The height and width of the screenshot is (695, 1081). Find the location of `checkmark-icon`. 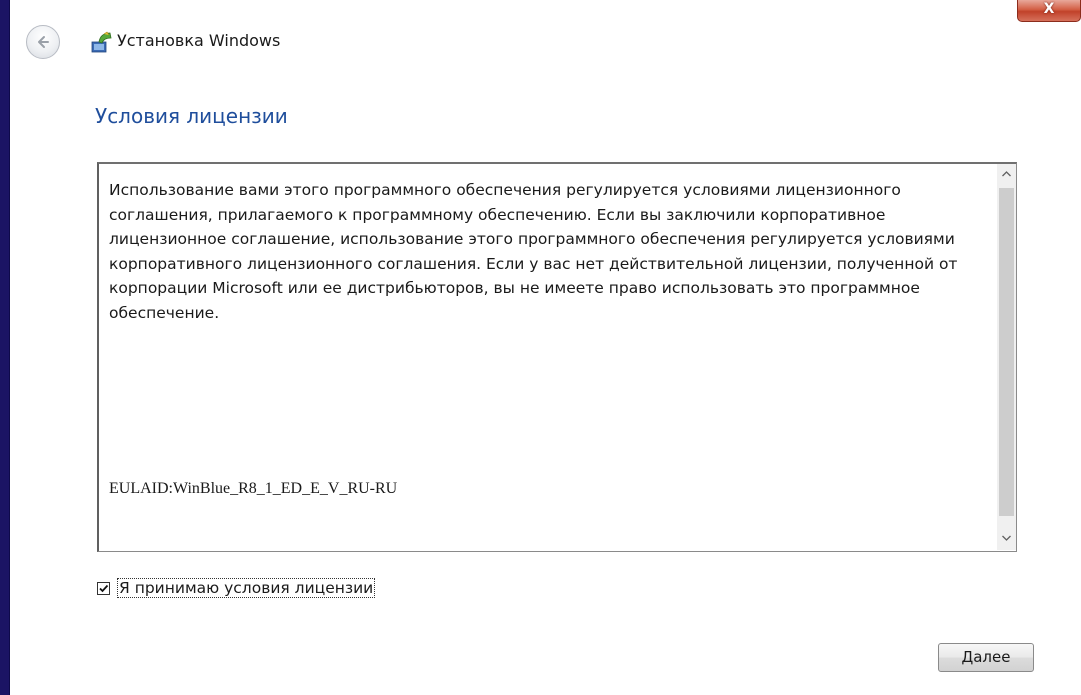

checkmark-icon is located at coordinates (104, 588).